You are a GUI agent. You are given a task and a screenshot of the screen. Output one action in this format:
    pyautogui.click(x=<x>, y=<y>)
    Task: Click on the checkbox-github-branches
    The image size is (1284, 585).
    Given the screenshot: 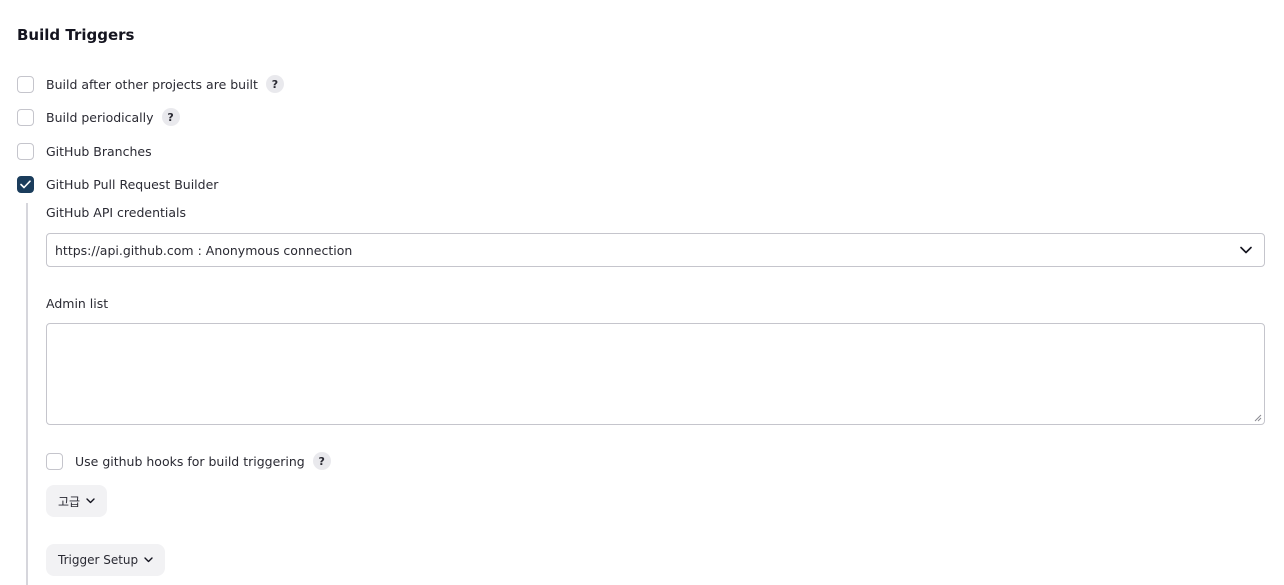 What is the action you would take?
    pyautogui.click(x=25, y=151)
    